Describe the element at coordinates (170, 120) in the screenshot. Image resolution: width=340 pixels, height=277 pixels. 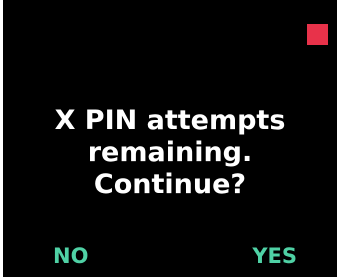
I see `message-line-1: X PIN attempts` at that location.